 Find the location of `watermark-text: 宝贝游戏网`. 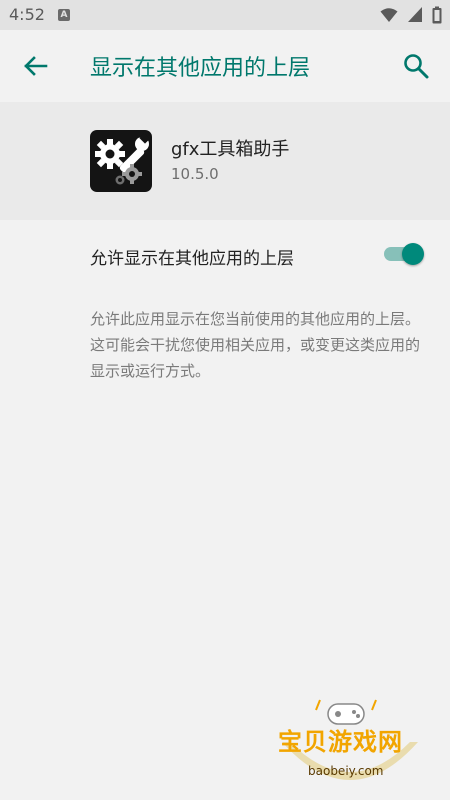

watermark-text: 宝贝游戏网 is located at coordinates (340, 742).